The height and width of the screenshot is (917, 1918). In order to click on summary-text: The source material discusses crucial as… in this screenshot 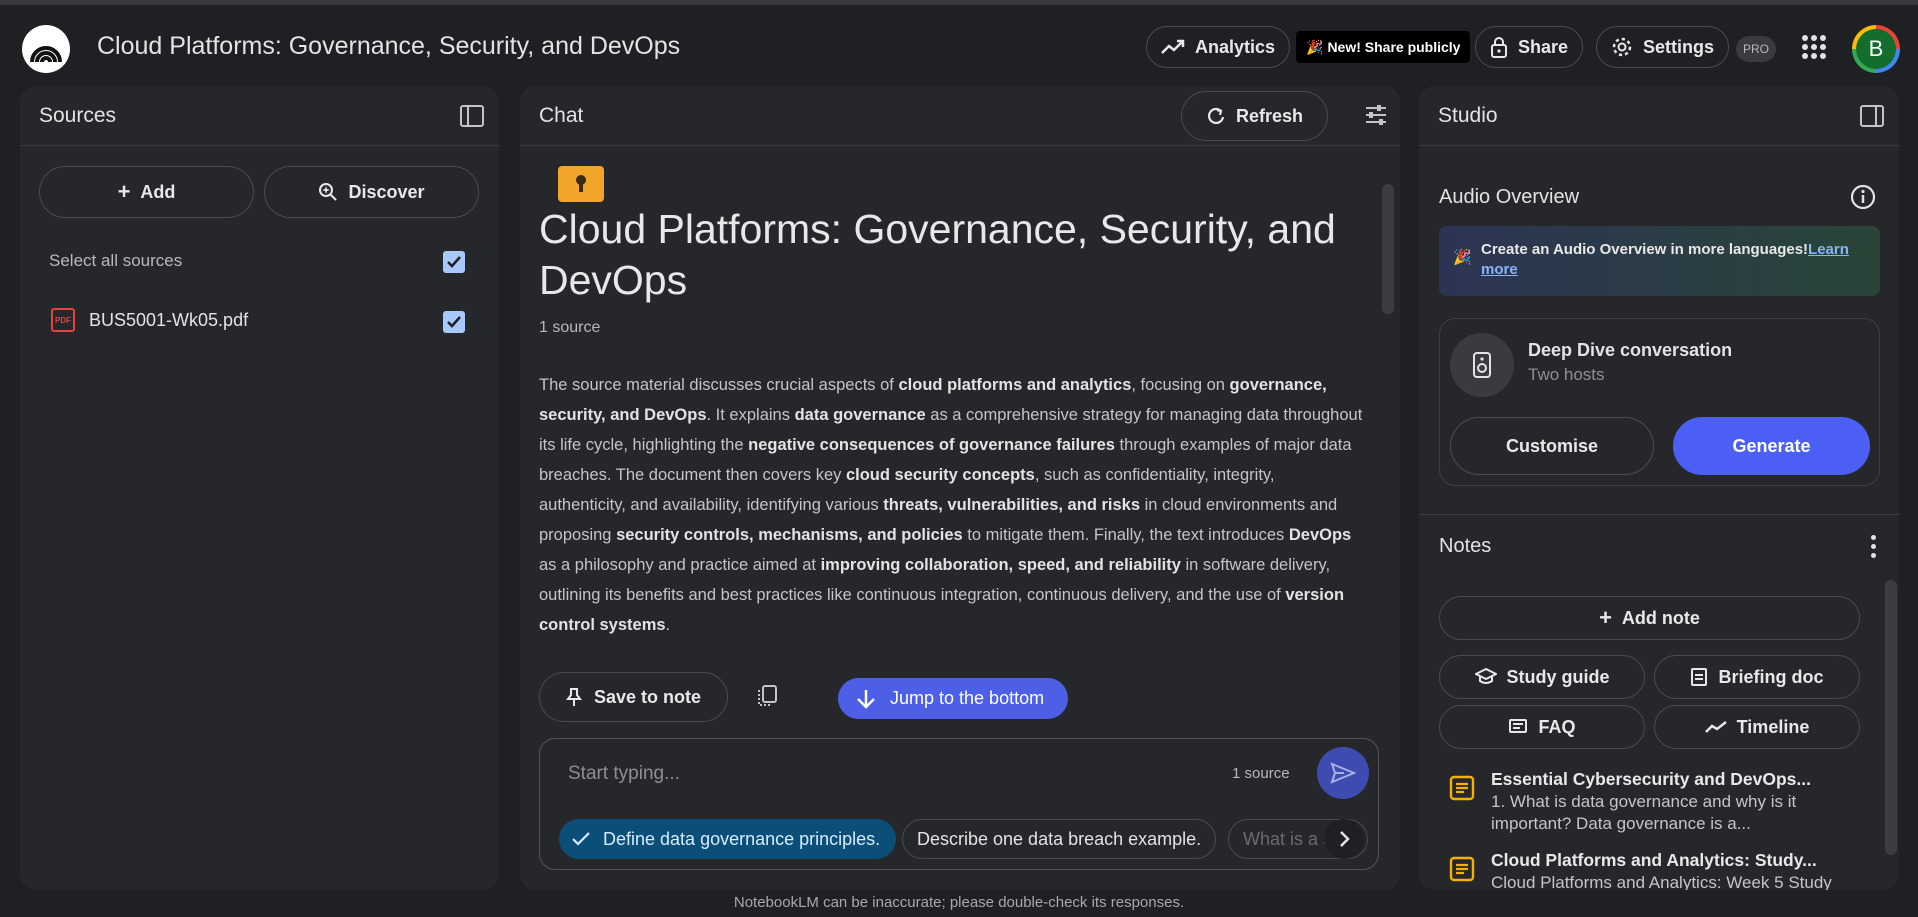, I will do `click(719, 385)`.